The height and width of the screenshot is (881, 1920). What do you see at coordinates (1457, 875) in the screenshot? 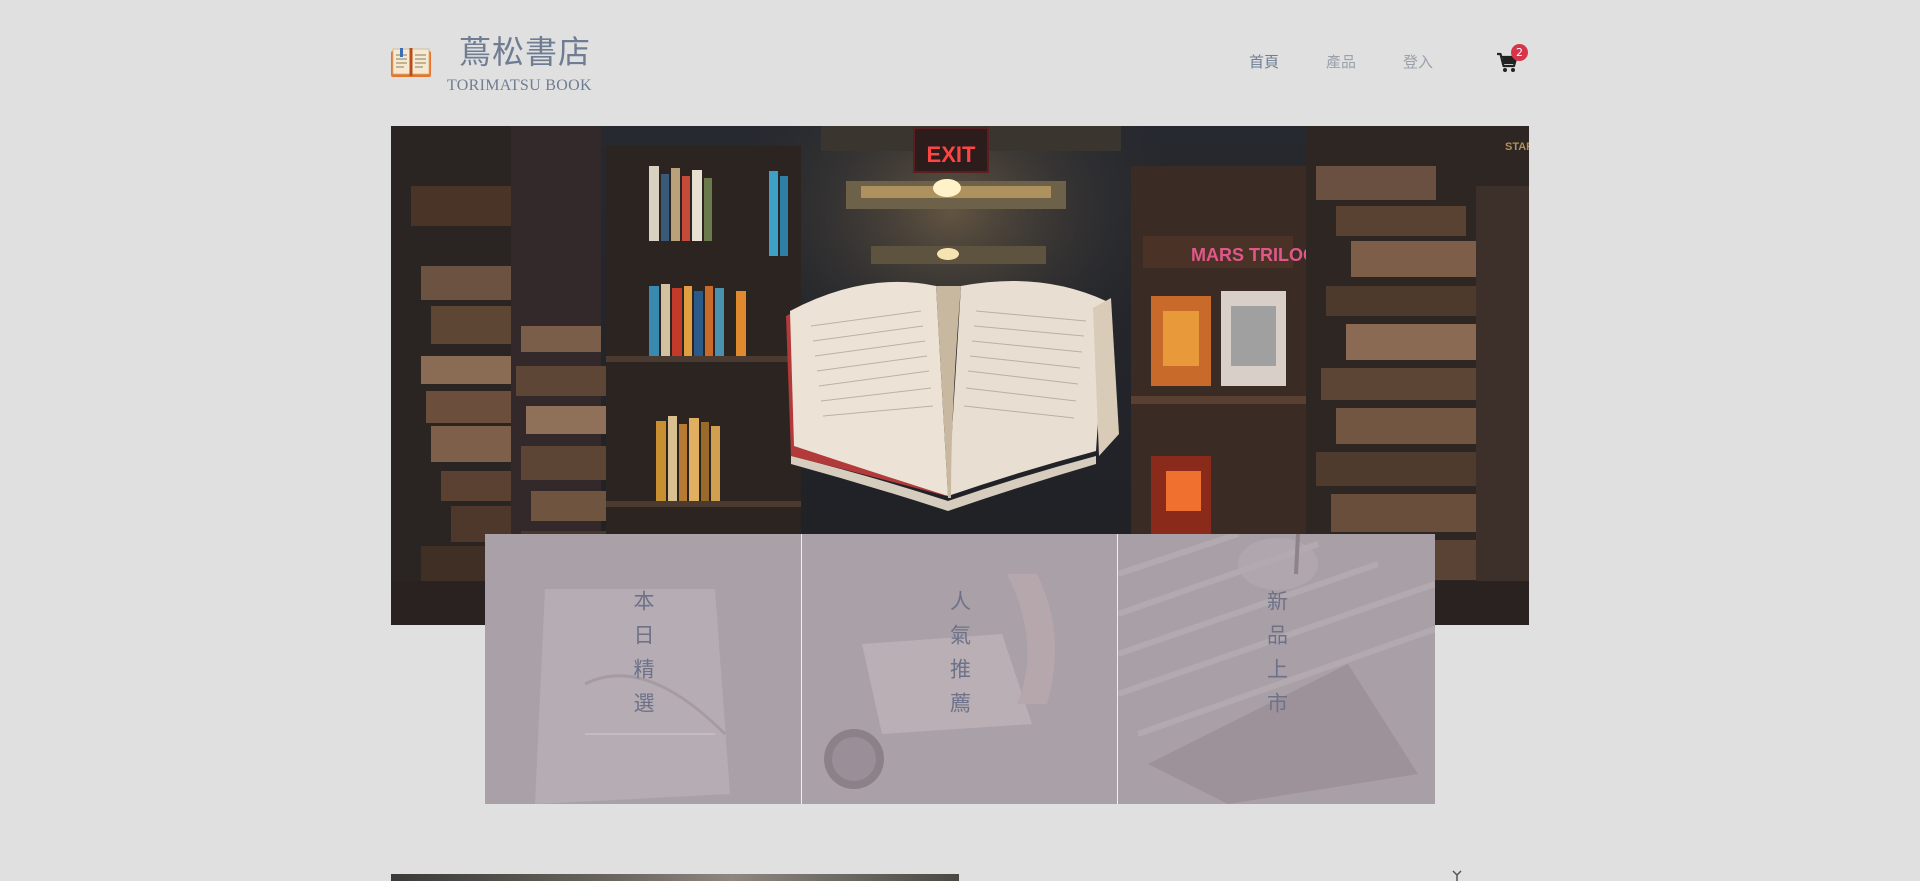
I see `decorative-mark-icon` at bounding box center [1457, 875].